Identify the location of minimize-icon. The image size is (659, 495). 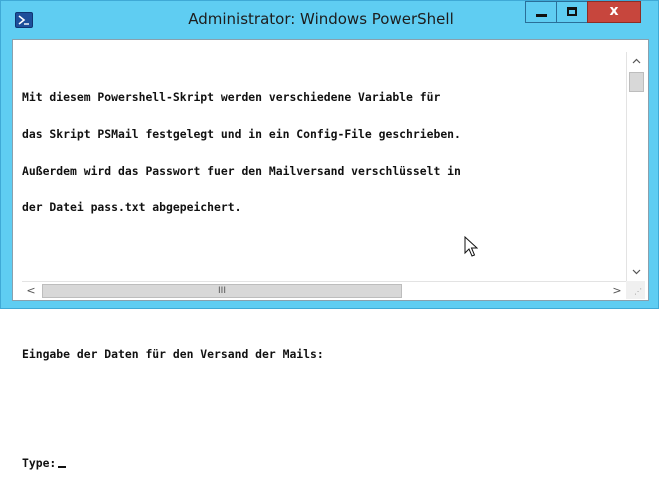
(541, 15).